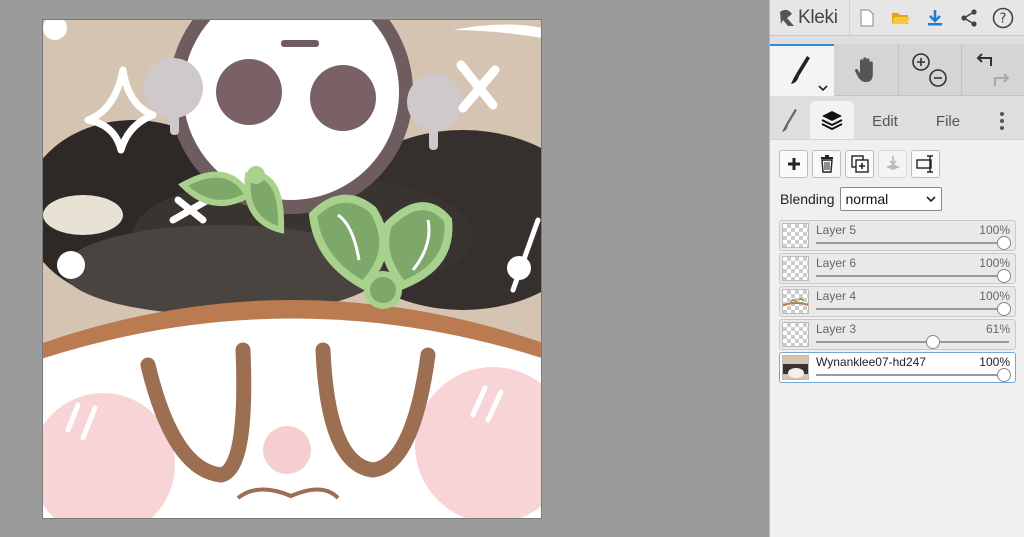 This screenshot has width=1024, height=537. I want to click on new-file-icon, so click(867, 17).